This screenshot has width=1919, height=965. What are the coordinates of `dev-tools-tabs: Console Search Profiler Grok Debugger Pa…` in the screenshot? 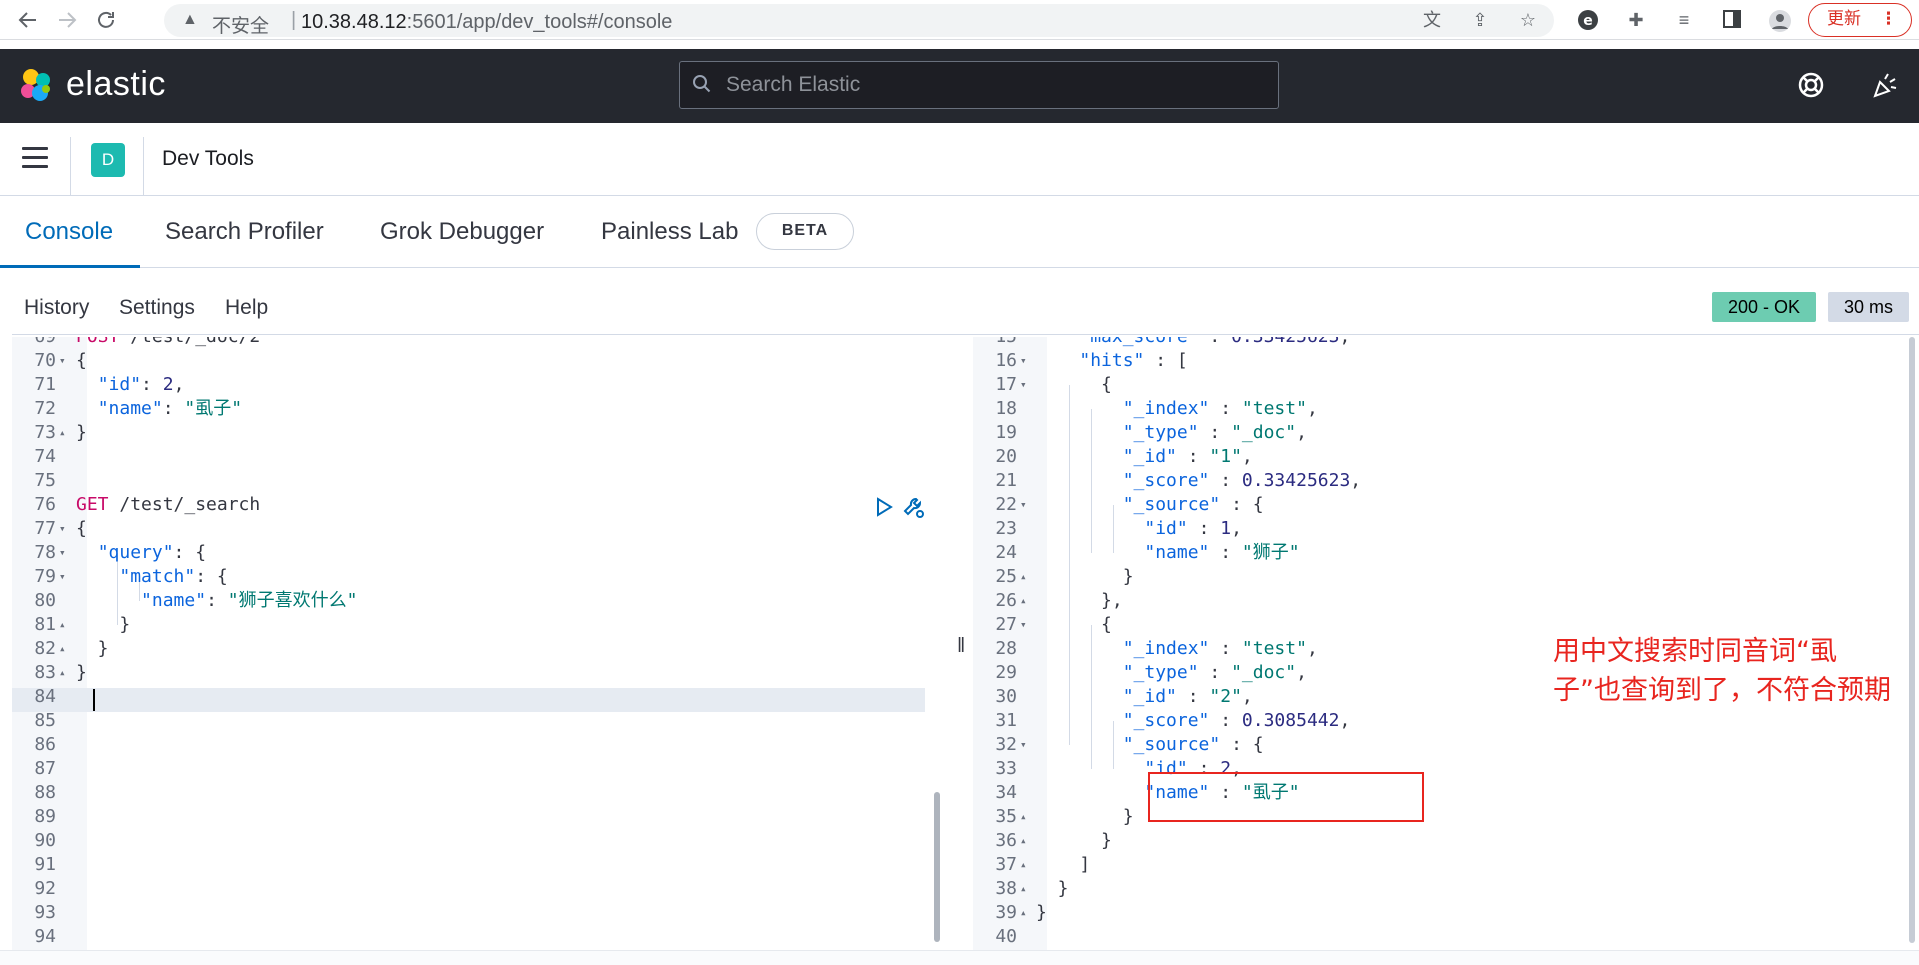 It's located at (959, 232).